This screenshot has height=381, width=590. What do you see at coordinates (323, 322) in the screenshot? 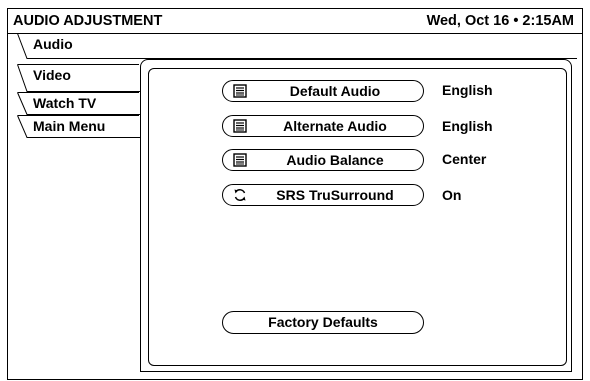
I see `factory-defaults-button: Factory Defaults` at bounding box center [323, 322].